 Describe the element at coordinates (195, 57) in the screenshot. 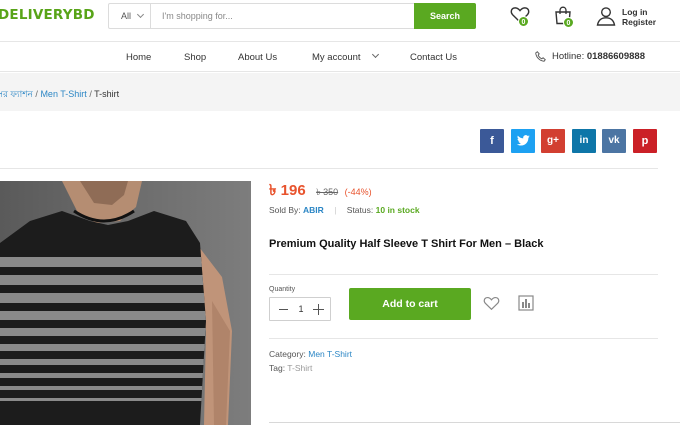

I see `nav-item-shop: Shop` at that location.